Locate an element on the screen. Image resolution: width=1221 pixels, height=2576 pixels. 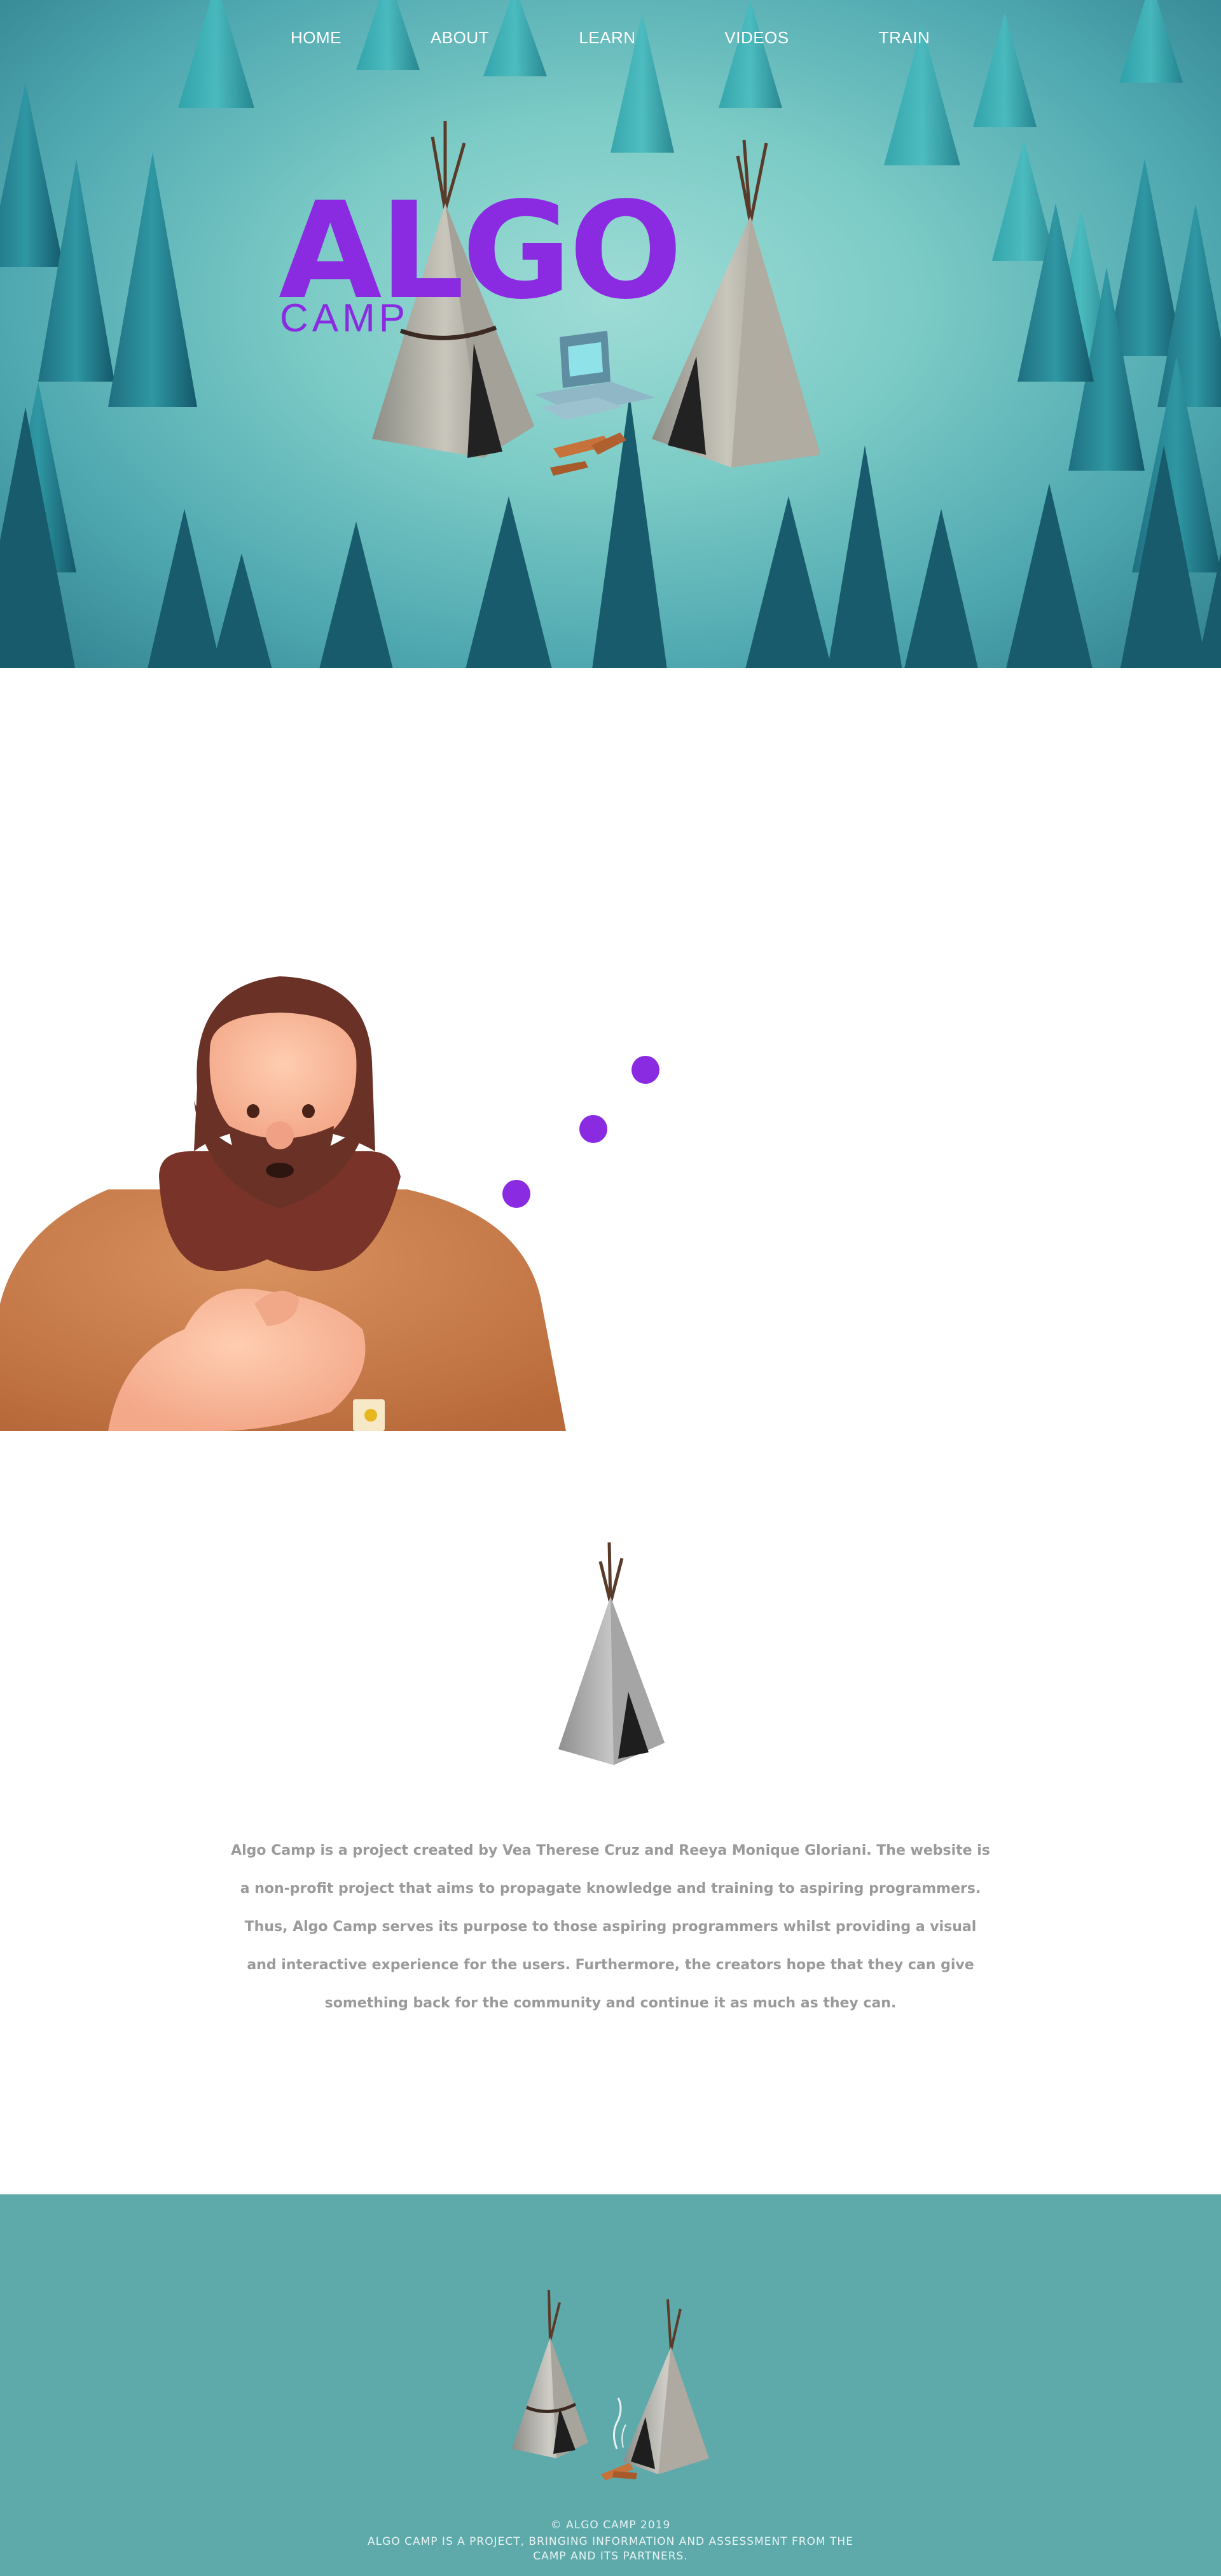
footer-tent-left is located at coordinates (550, 2374).